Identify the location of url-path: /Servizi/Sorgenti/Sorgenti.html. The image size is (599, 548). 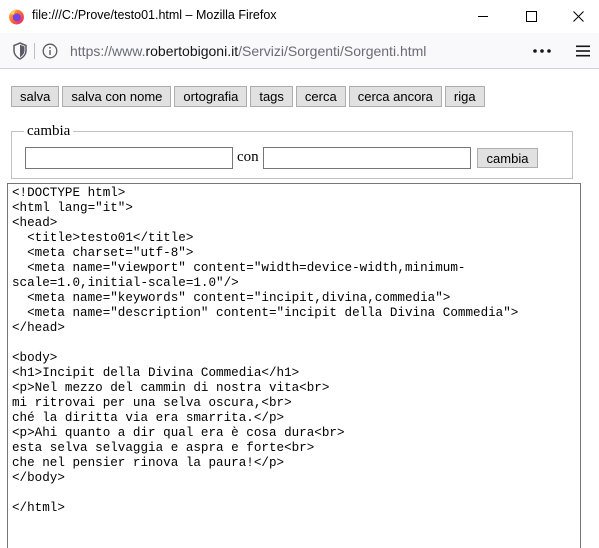
(332, 51).